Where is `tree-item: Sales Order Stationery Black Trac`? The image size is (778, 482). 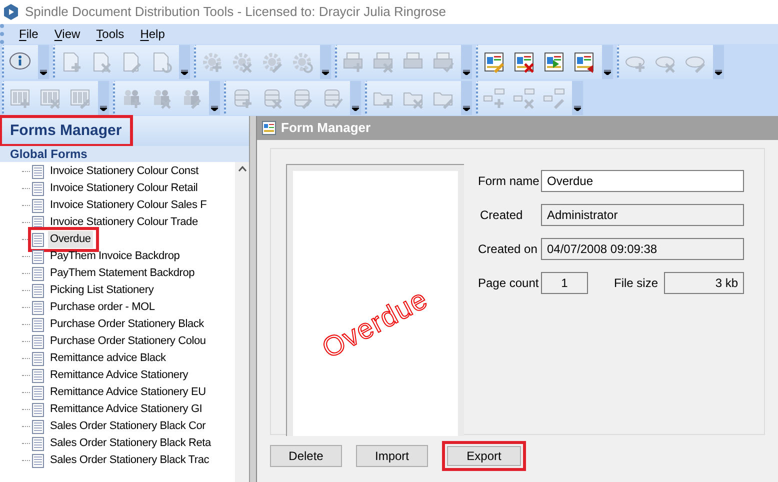
tree-item: Sales Order Stationery Black Trac is located at coordinates (123, 460).